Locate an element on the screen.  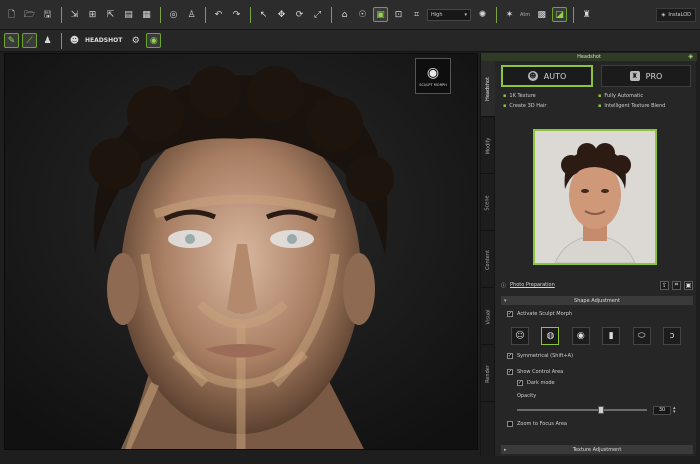
shape-adjustment-header: ▾ Shape Adjustment is located at coordinates (597, 300).